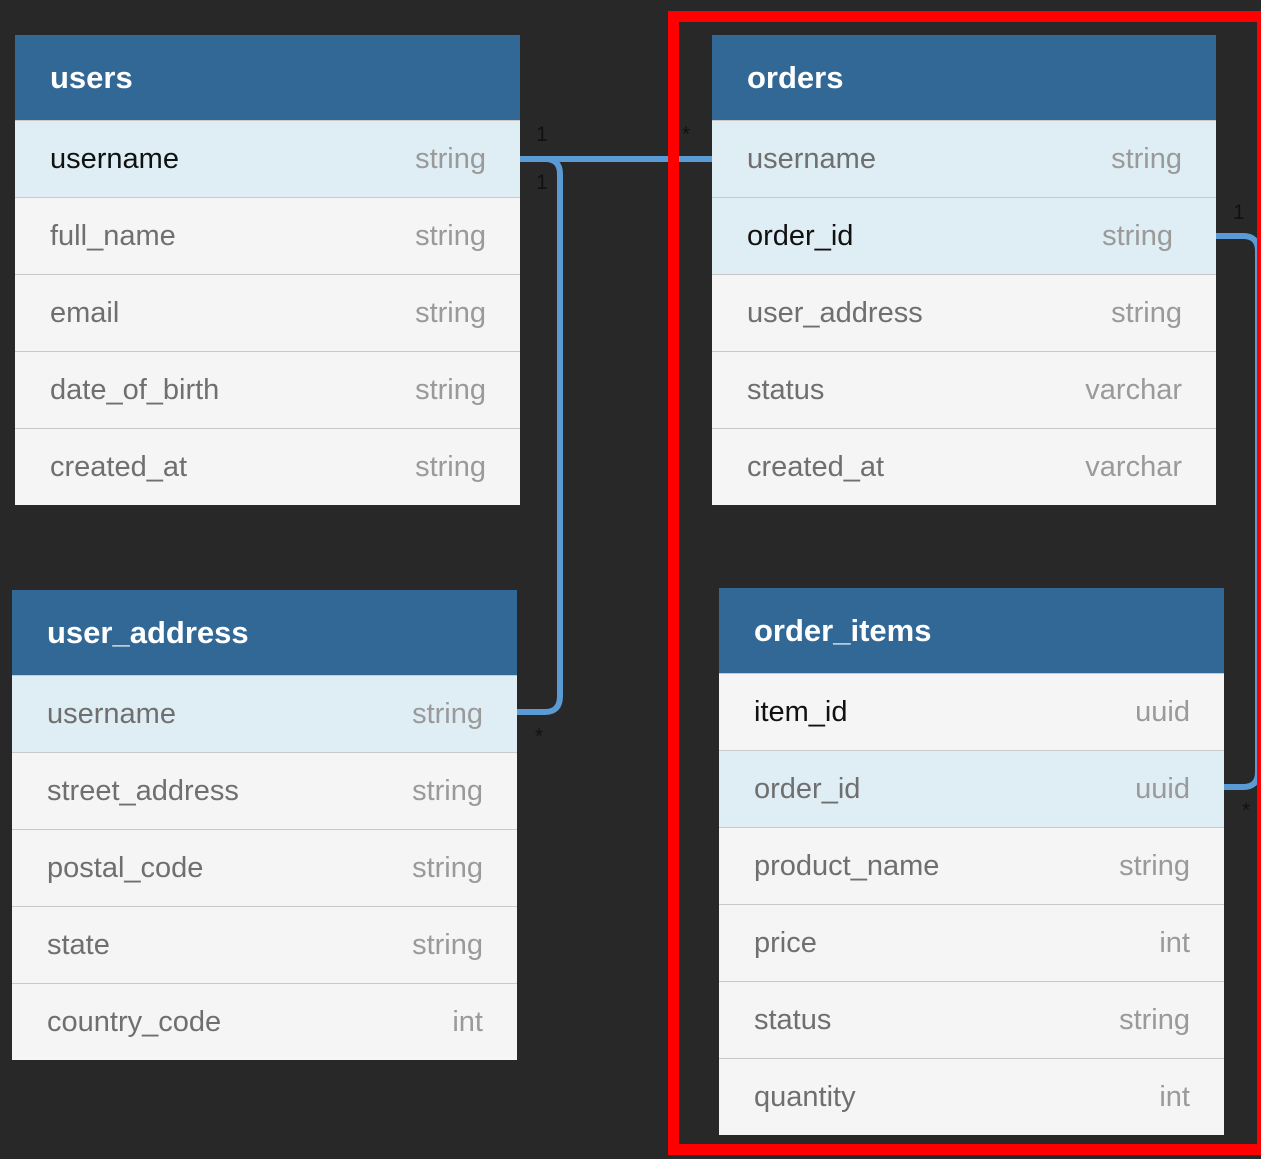 The image size is (1261, 1159). Describe the element at coordinates (264, 632) in the screenshot. I see `table-title: user_address` at that location.